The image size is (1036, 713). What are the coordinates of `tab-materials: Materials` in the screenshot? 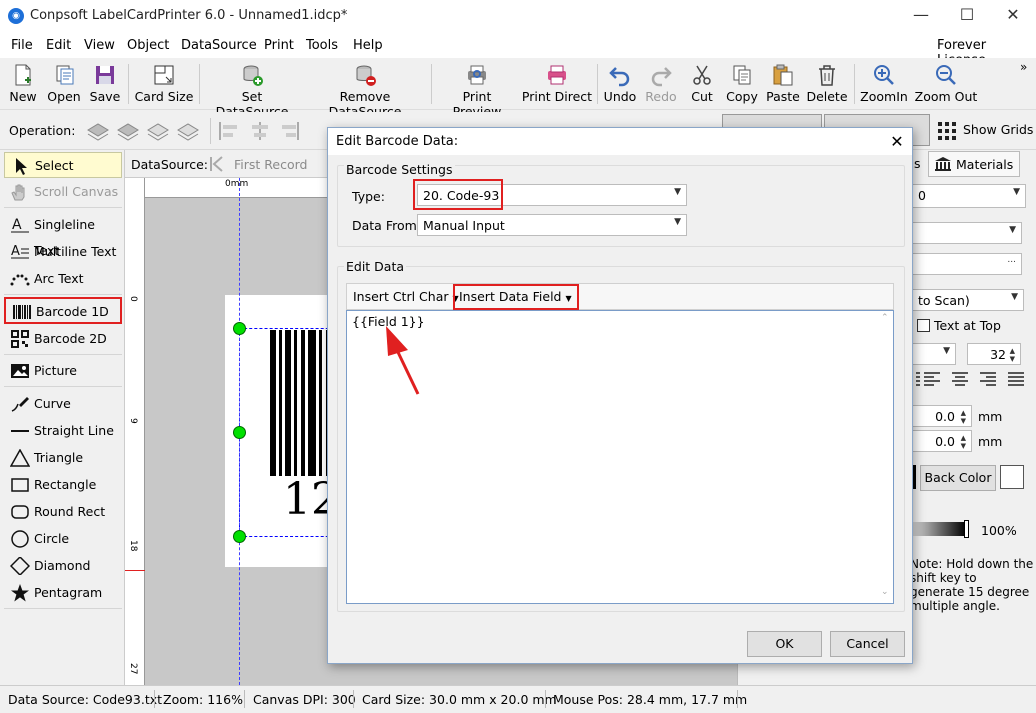 It's located at (974, 164).